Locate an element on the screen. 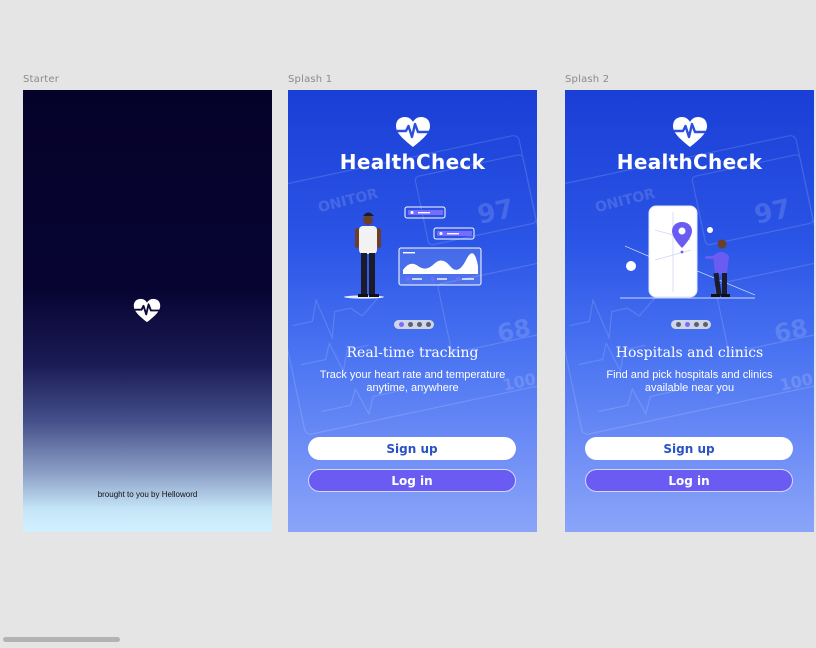  subtext-line-1: Track your heart rate and temperature is located at coordinates (412, 375).